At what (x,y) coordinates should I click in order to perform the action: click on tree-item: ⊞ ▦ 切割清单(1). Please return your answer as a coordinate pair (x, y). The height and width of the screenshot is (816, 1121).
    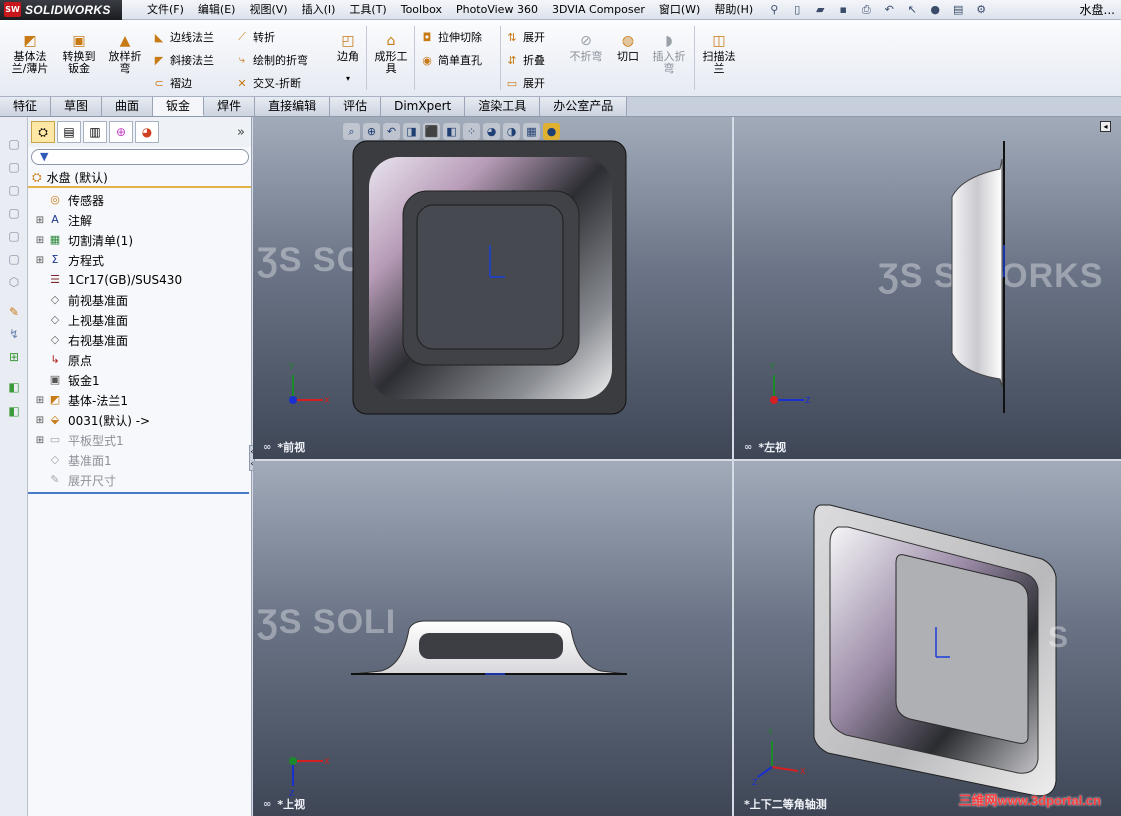
    Looking at the image, I should click on (139, 240).